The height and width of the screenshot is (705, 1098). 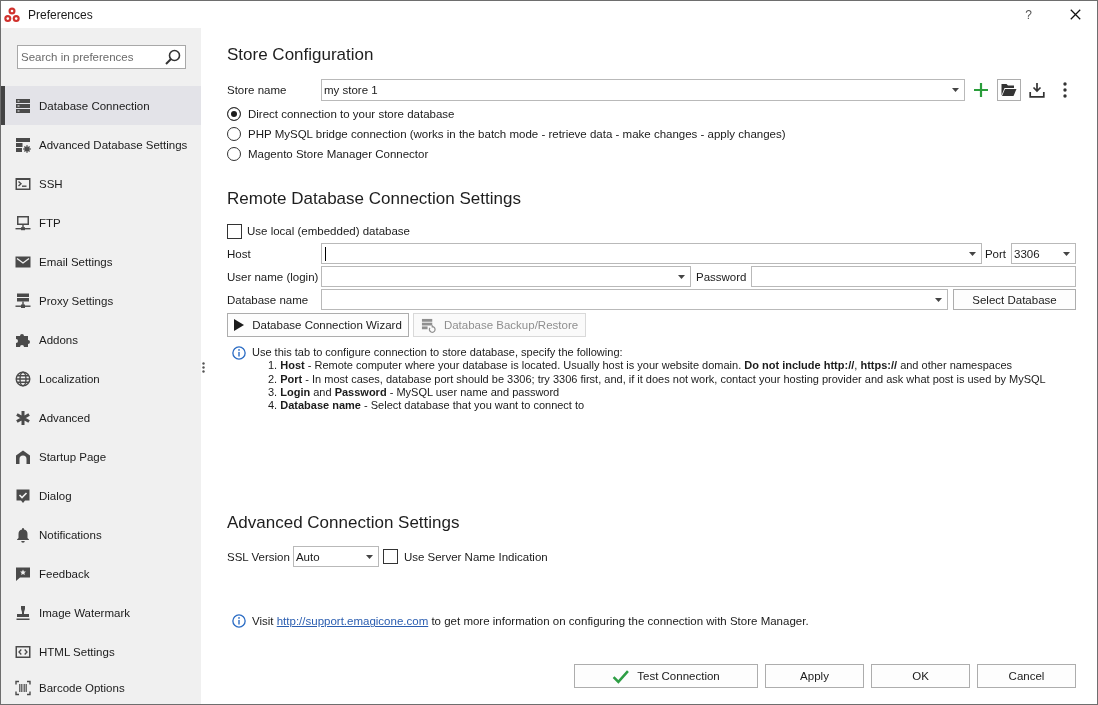 I want to click on radio-label: Magento Store Manager Connector, so click(x=338, y=154).